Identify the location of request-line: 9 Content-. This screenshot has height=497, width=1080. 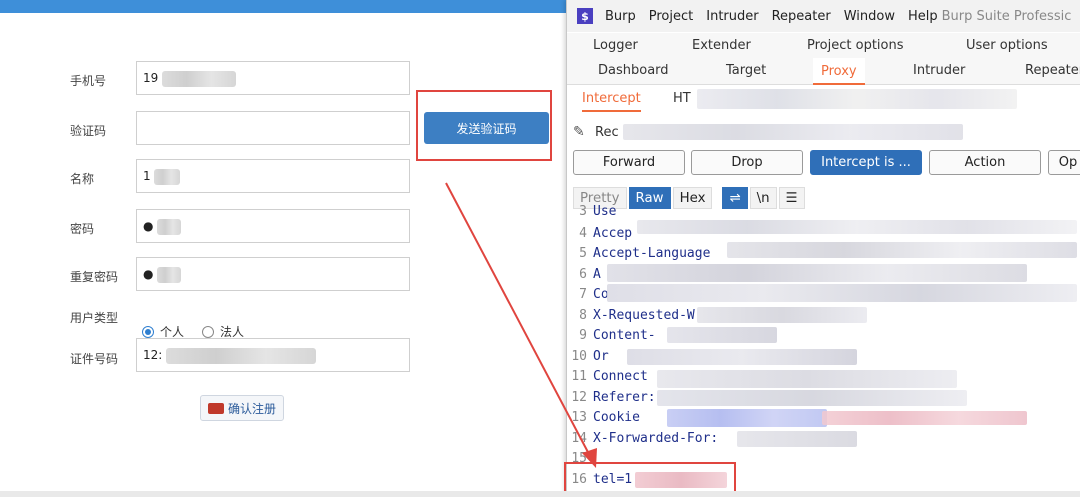
(617, 335).